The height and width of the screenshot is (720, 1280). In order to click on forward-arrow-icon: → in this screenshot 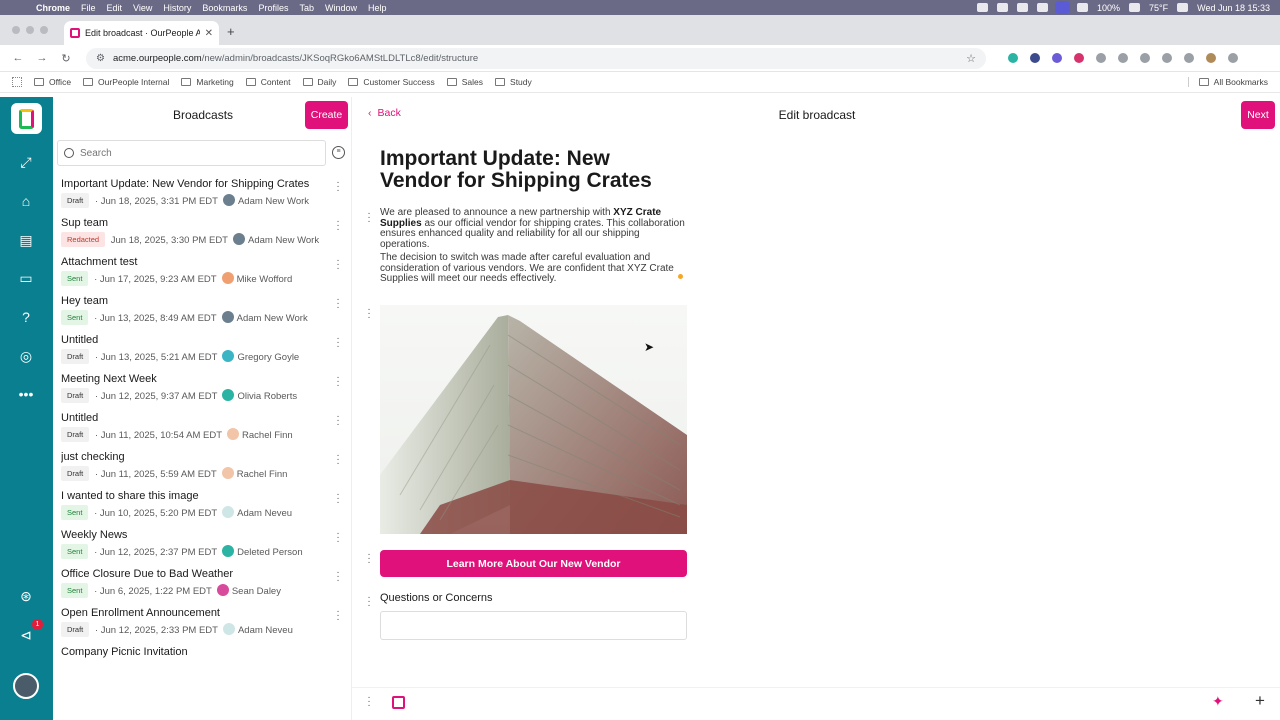, I will do `click(42, 58)`.